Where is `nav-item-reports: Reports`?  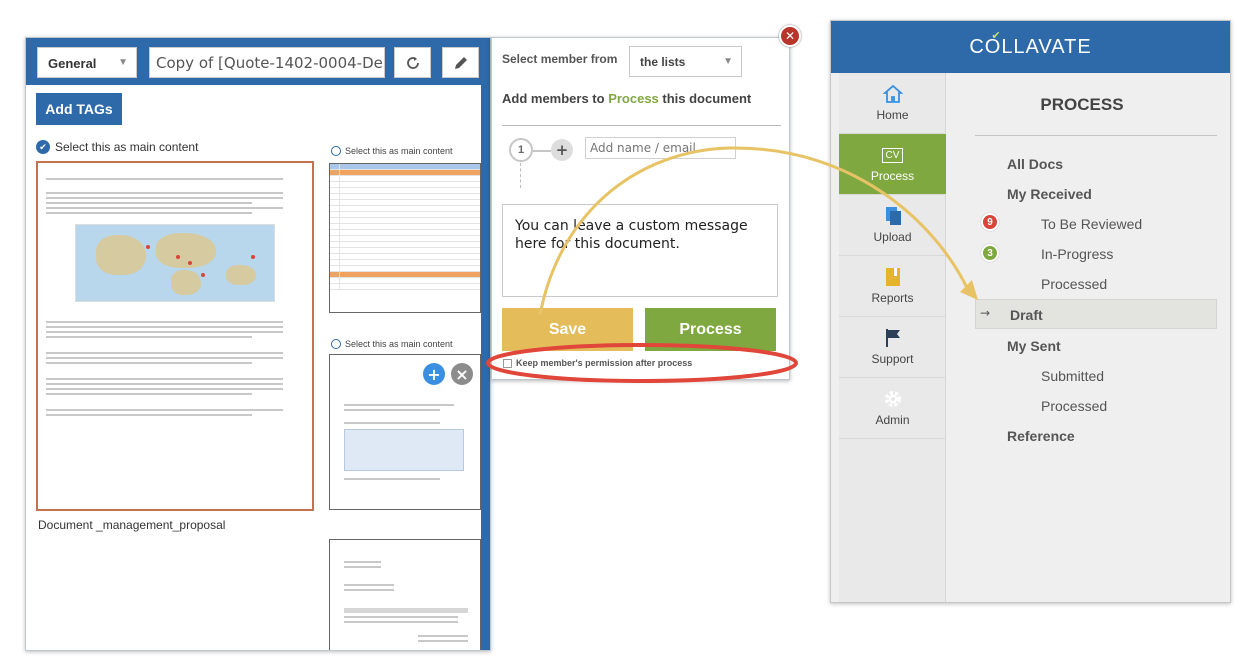
nav-item-reports: Reports is located at coordinates (892, 286).